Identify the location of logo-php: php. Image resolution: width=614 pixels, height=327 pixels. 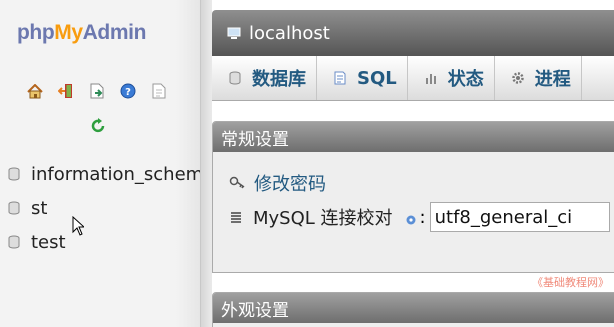
(36, 32).